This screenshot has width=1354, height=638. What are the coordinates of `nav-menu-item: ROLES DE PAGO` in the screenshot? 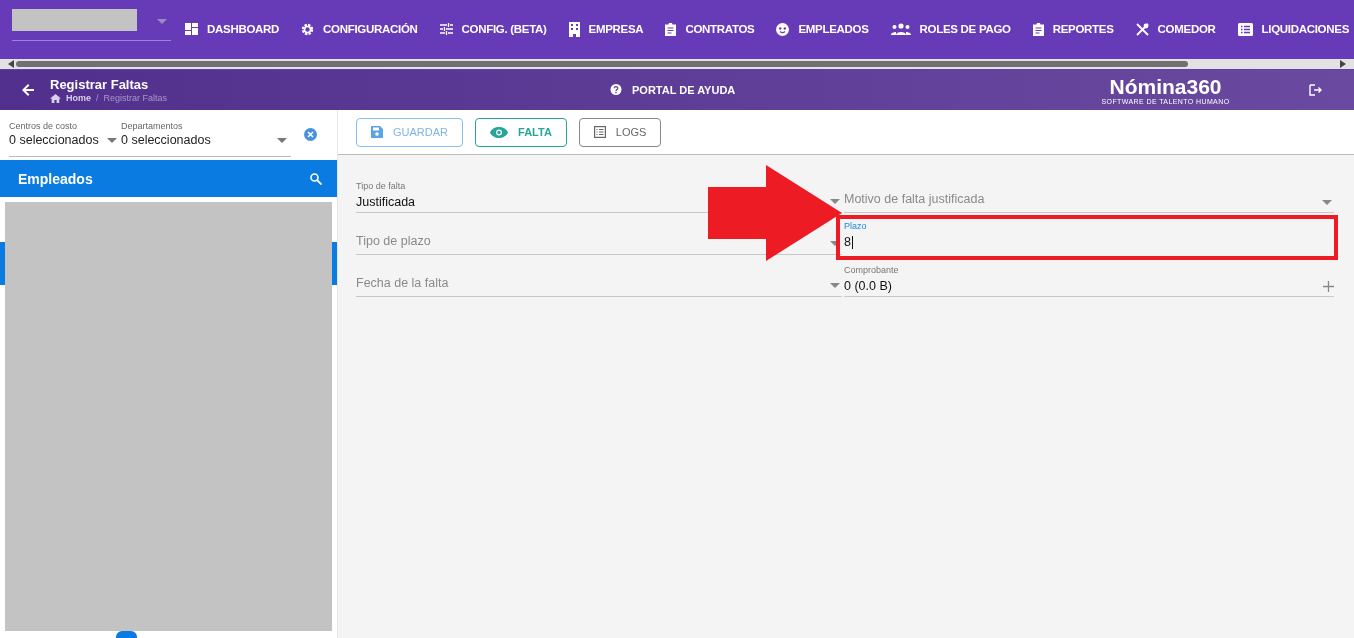 It's located at (950, 29).